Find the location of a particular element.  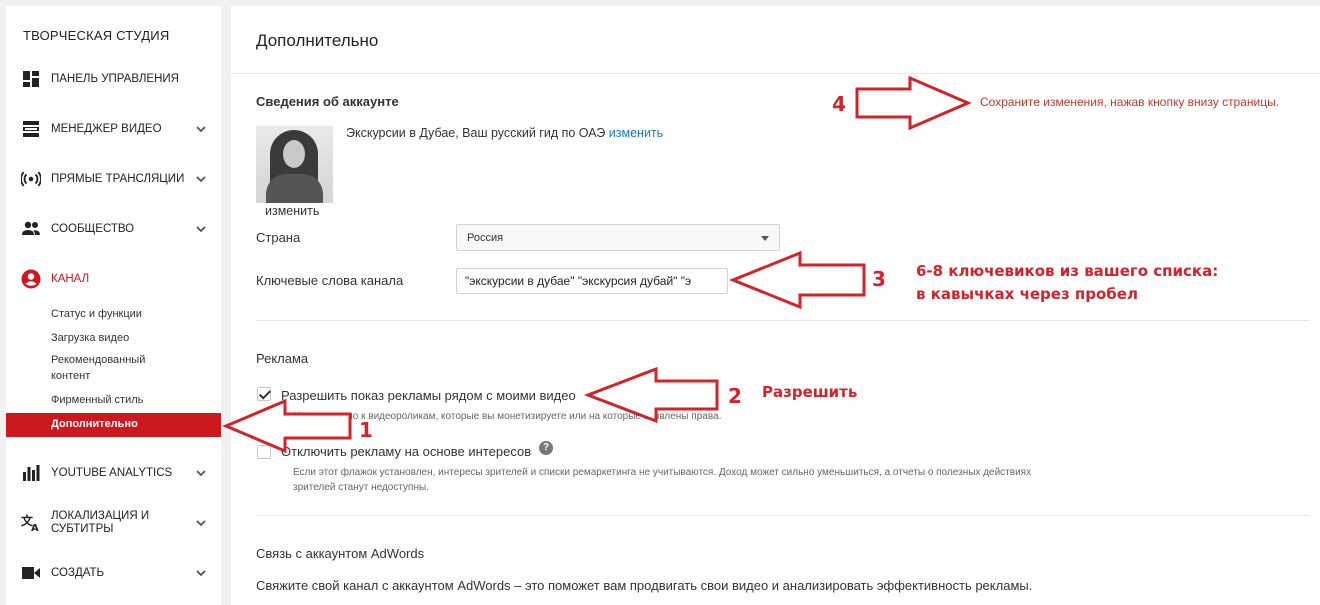

sub-item-status: Статус и функции is located at coordinates (96, 314).